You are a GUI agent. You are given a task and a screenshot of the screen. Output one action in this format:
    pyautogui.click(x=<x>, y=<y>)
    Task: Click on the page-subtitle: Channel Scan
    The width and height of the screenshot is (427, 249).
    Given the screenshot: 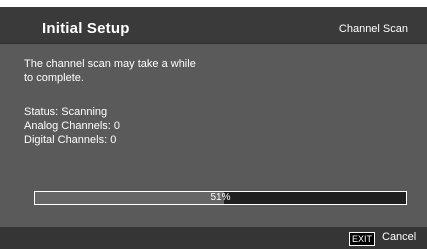 What is the action you would take?
    pyautogui.click(x=373, y=29)
    